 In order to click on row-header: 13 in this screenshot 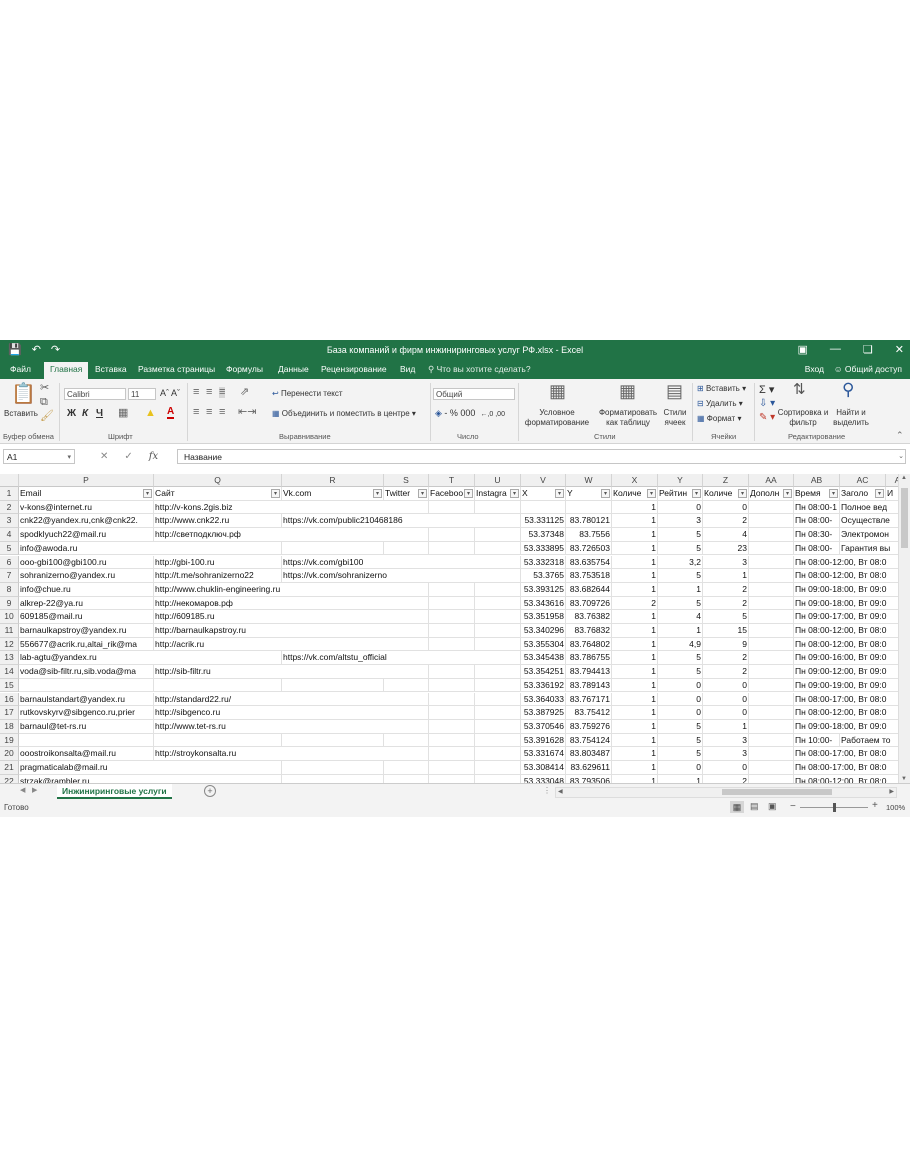, I will do `click(9, 658)`.